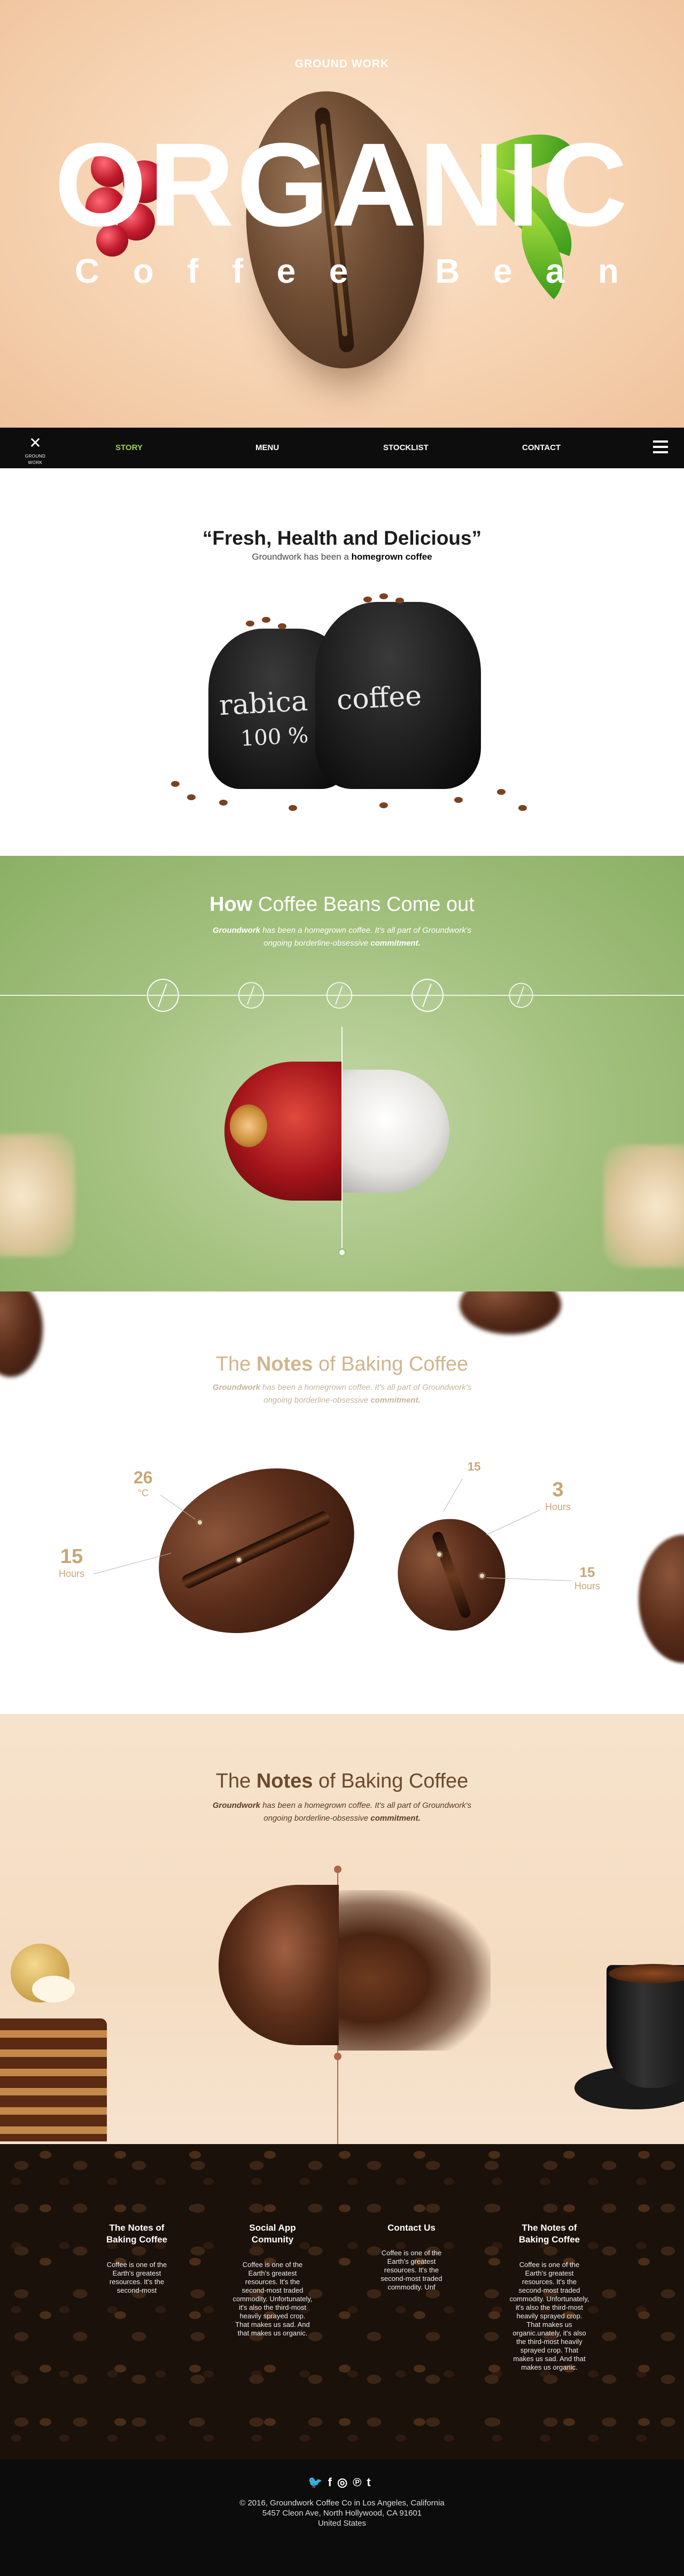 The width and height of the screenshot is (684, 2576). I want to click on note-small-label: 15, so click(475, 1467).